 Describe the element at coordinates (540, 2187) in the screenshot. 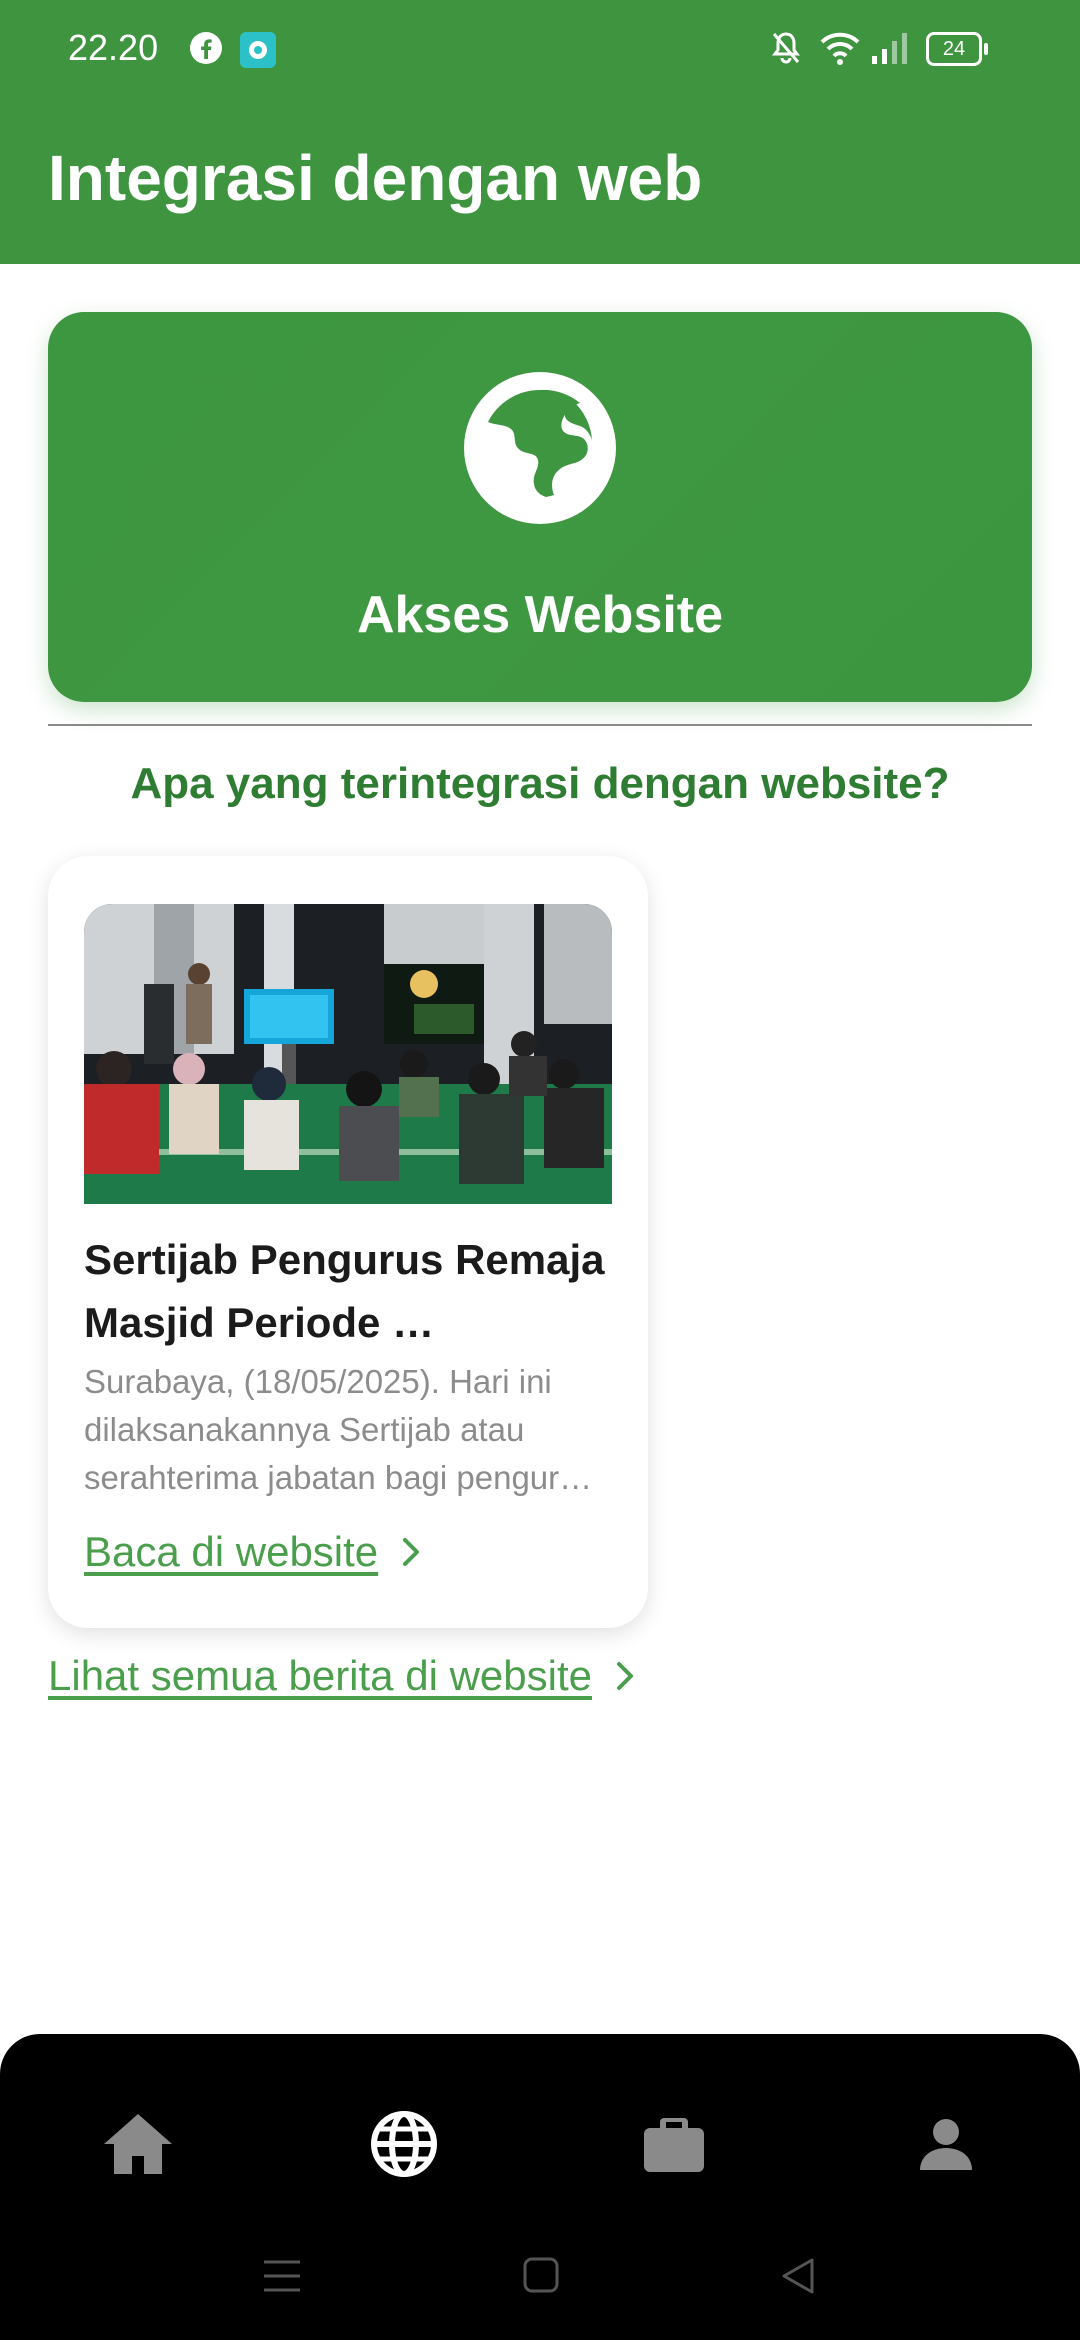

I see `bottom-navigation` at that location.